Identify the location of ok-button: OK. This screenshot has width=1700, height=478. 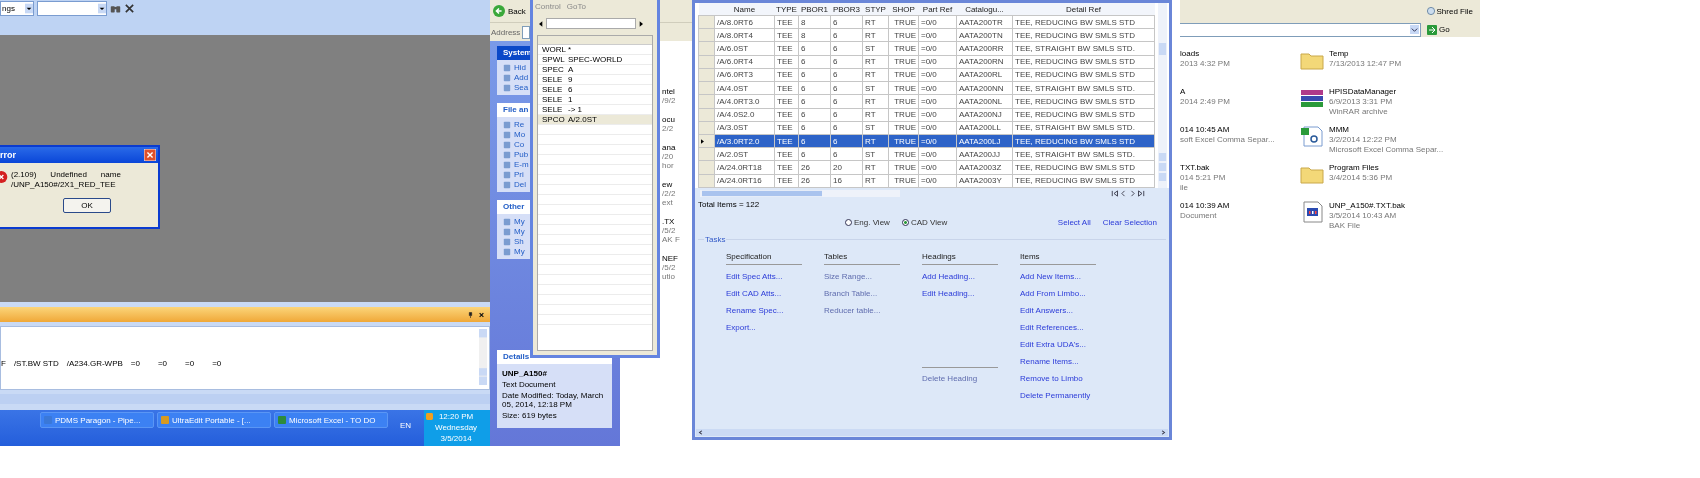
(87, 205).